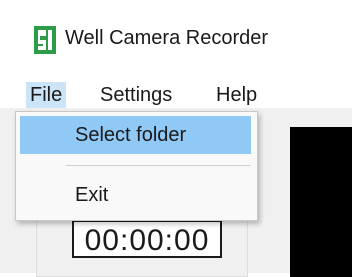 This screenshot has height=277, width=352. What do you see at coordinates (321, 202) in the screenshot?
I see `video-preview` at bounding box center [321, 202].